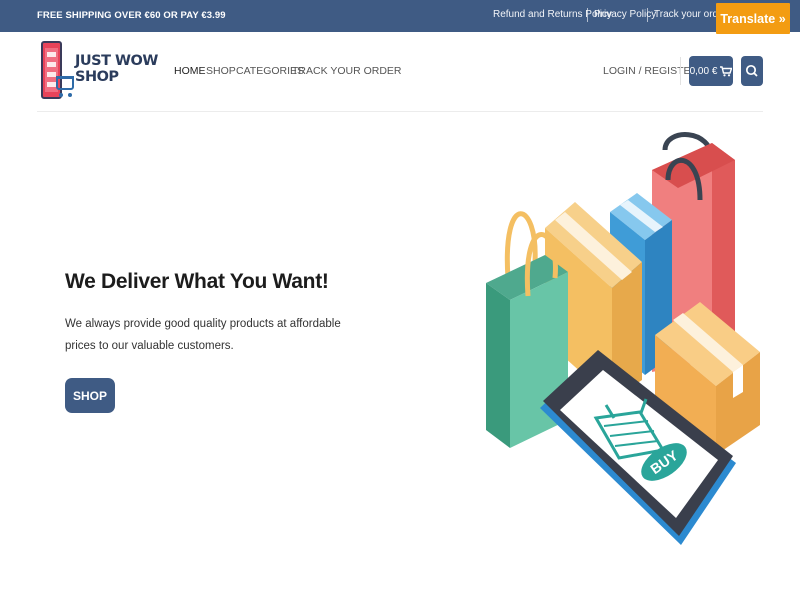  I want to click on nav-item-shop: SHOP, so click(221, 71).